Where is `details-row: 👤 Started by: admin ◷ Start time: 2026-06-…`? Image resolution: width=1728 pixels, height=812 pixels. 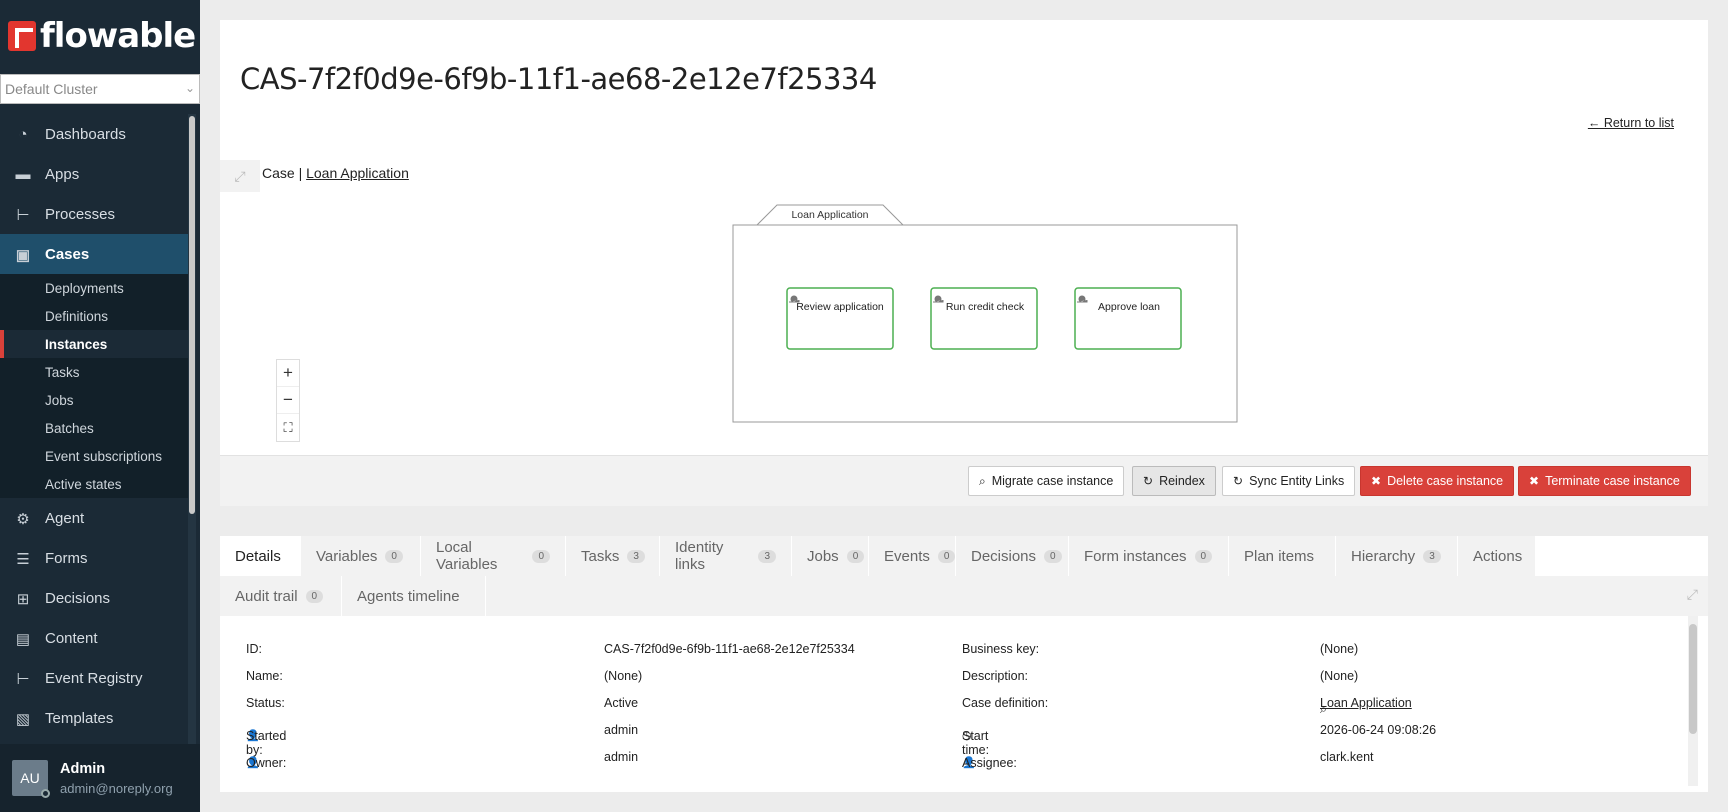 details-row: 👤 Started by: admin ◷ Start time: 2026-06-… is located at coordinates (961, 737).